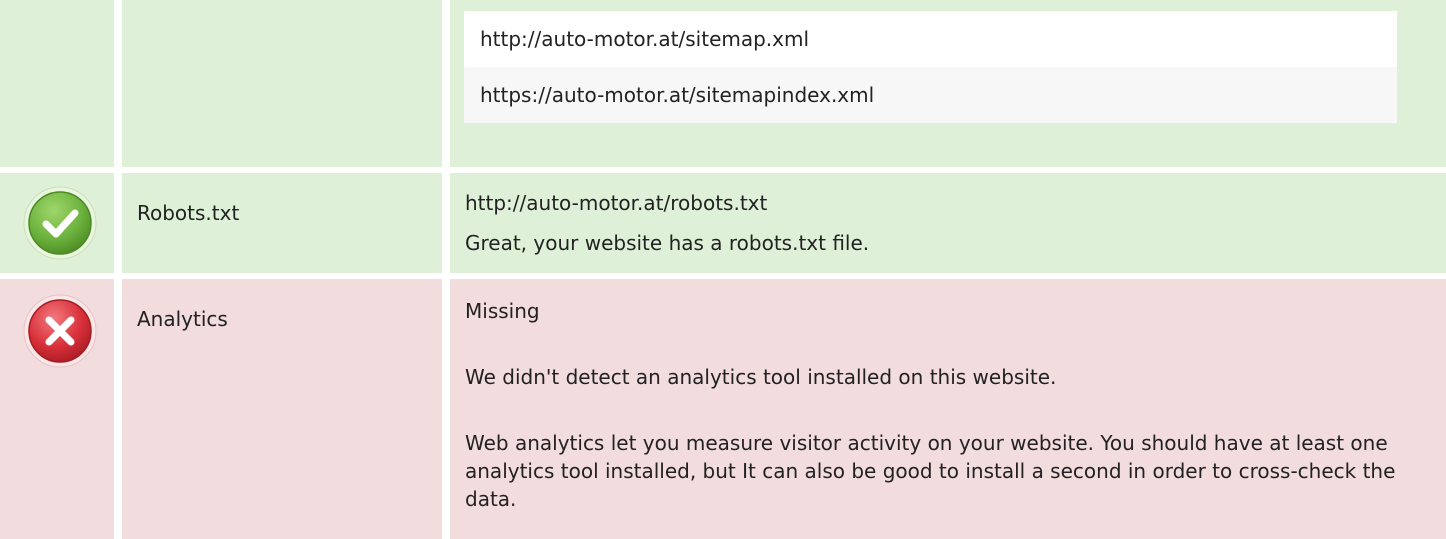 This screenshot has width=1446, height=539. Describe the element at coordinates (60, 223) in the screenshot. I see `check-icon` at that location.